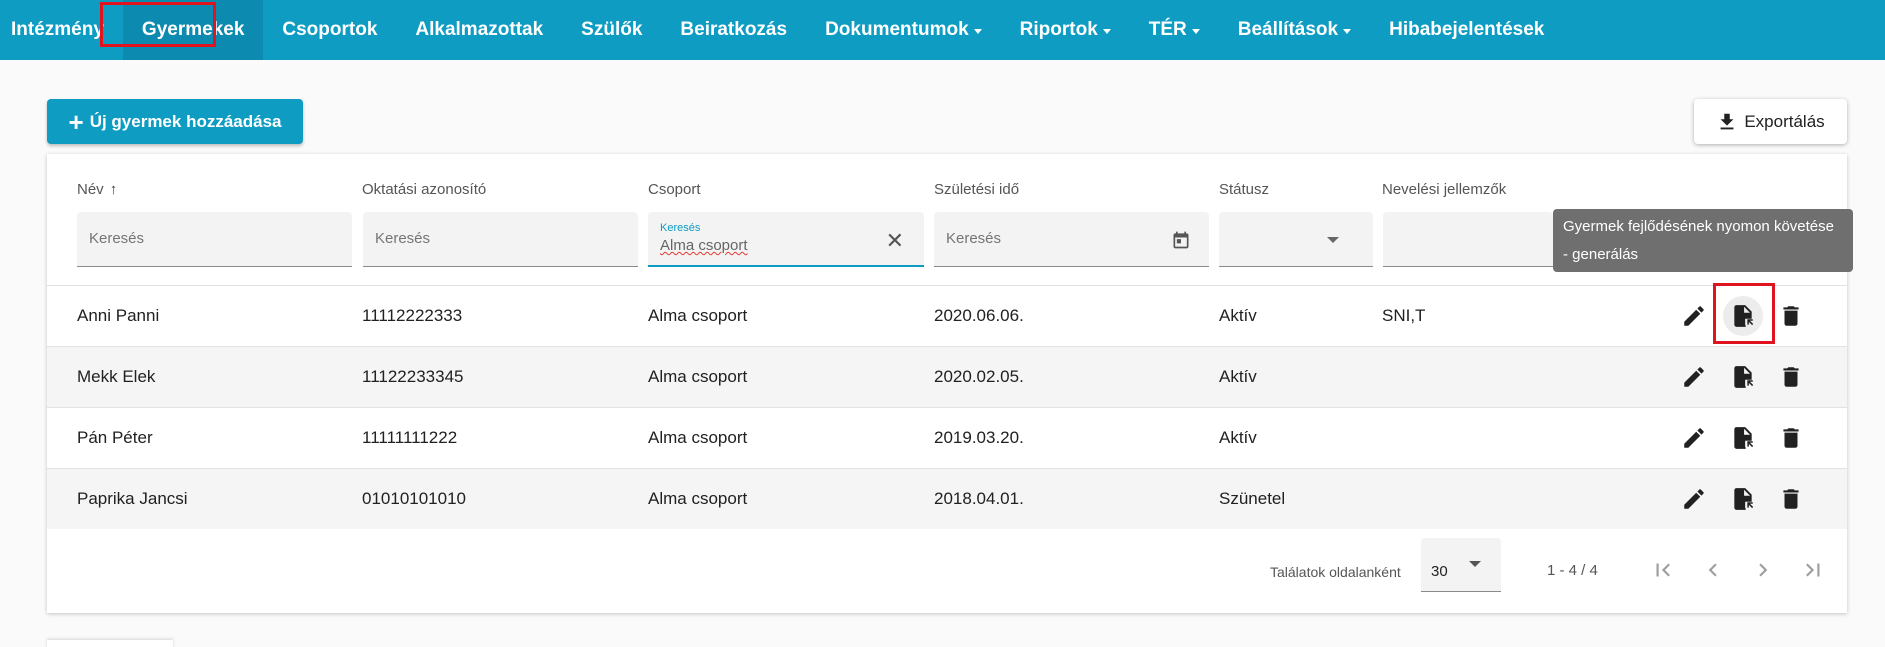  What do you see at coordinates (185, 121) in the screenshot?
I see `add-child-label: Új gyermek hozzáadása` at bounding box center [185, 121].